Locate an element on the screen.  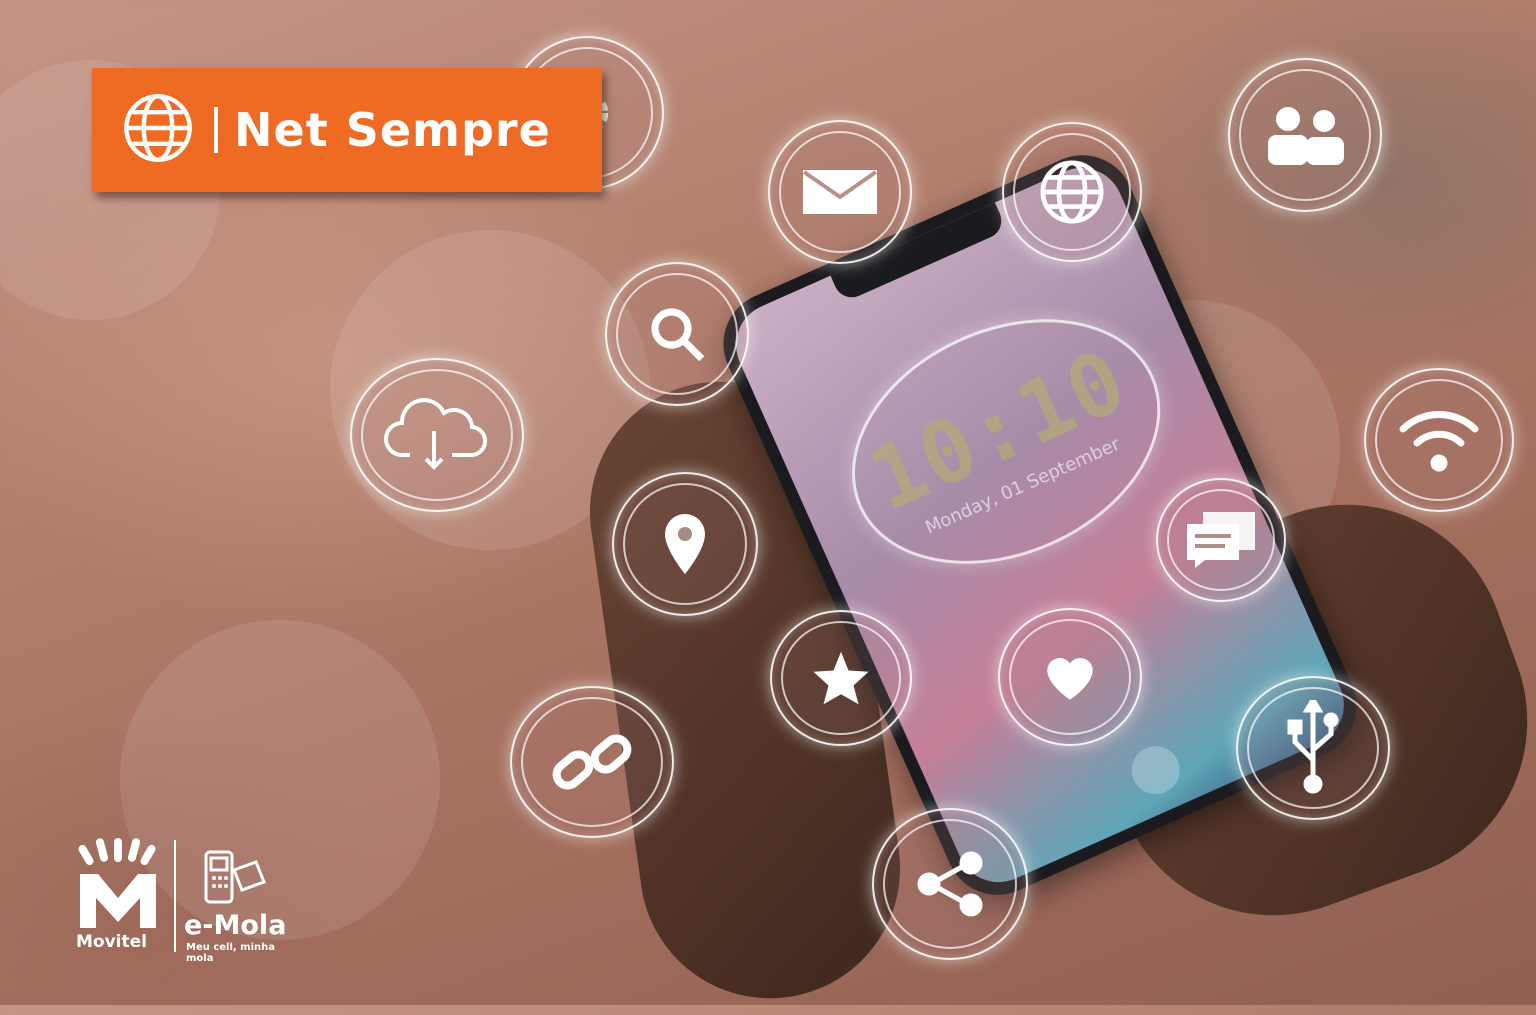
search-icon is located at coordinates (677, 334).